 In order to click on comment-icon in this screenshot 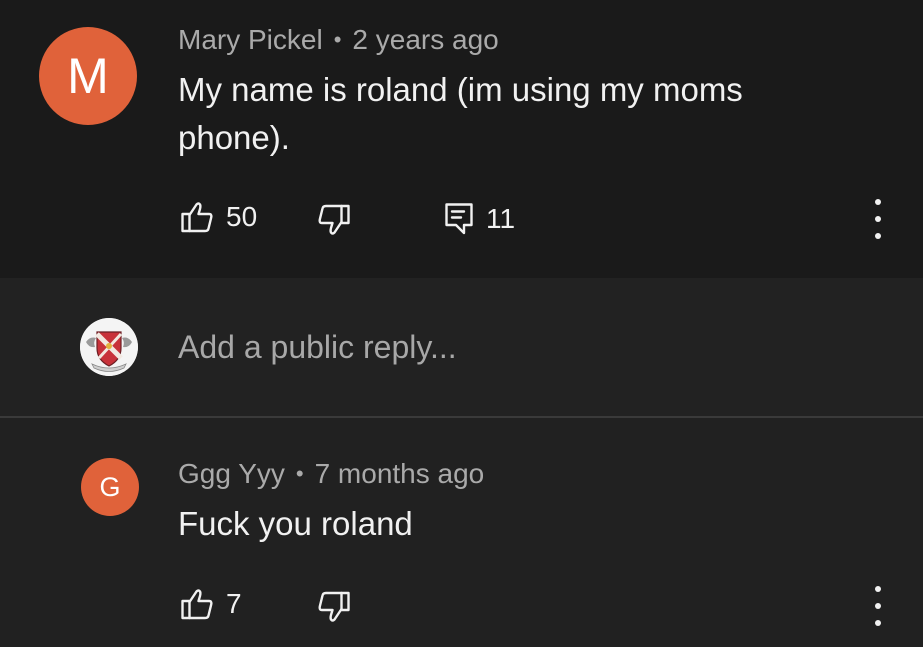, I will do `click(459, 219)`.